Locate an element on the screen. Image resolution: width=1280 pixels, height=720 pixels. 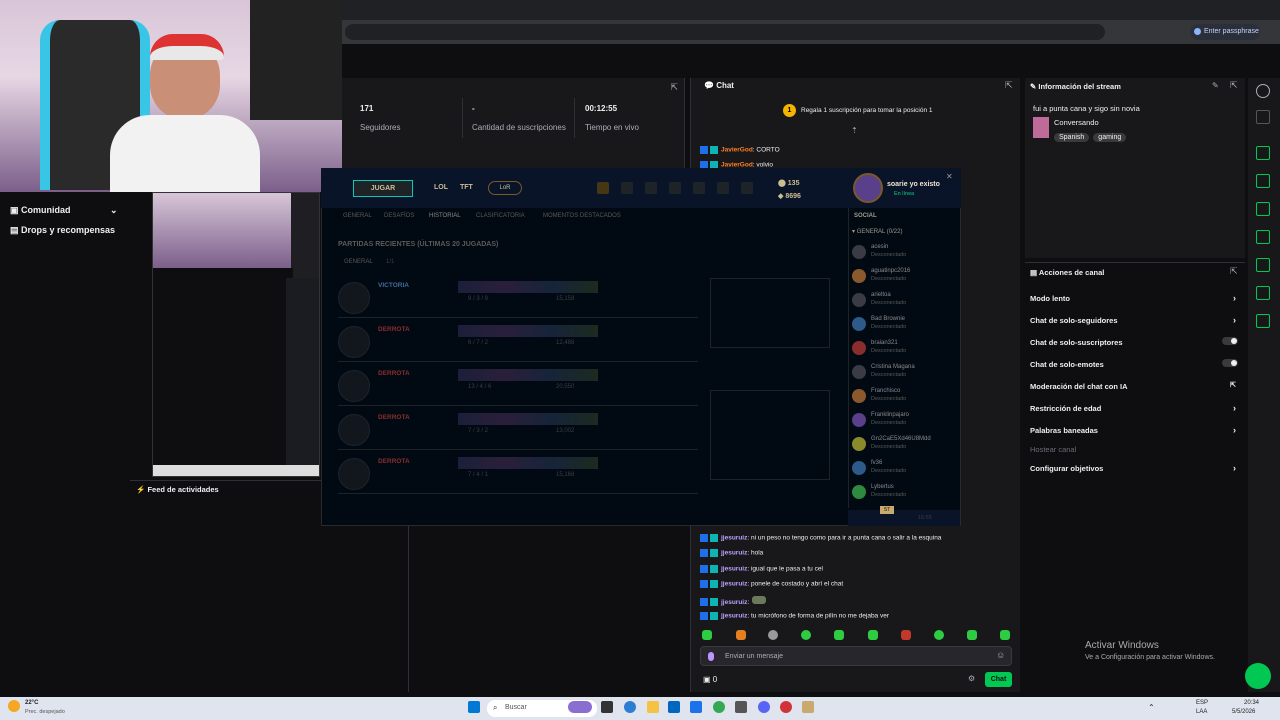
toggle-switch is located at coordinates (1230, 363).